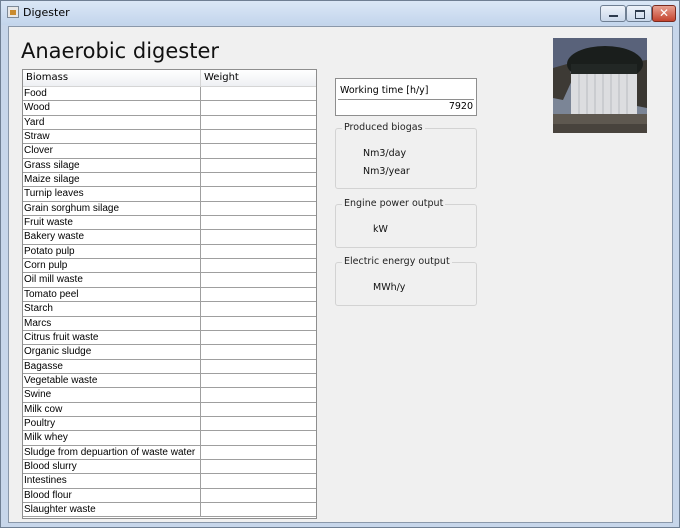 The height and width of the screenshot is (528, 680). I want to click on biomass-cell: Yard, so click(112, 123).